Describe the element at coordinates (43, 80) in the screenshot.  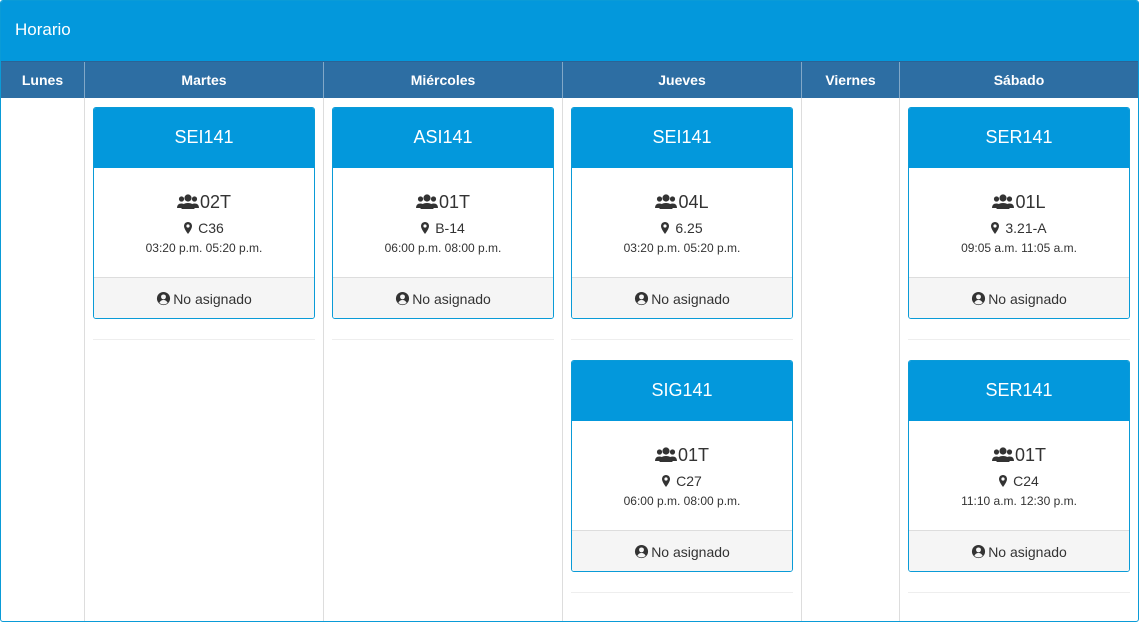
I see `day-header-lunes: Lunes` at that location.